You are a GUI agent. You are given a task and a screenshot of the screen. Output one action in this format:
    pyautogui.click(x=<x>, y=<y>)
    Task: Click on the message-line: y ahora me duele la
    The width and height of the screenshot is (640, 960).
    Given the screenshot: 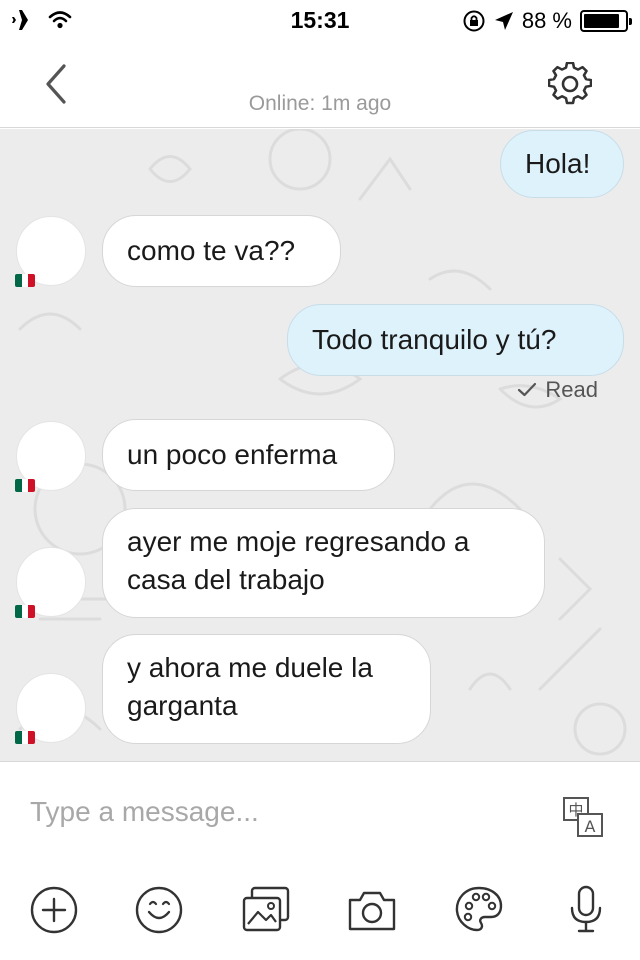 What is the action you would take?
    pyautogui.click(x=250, y=667)
    